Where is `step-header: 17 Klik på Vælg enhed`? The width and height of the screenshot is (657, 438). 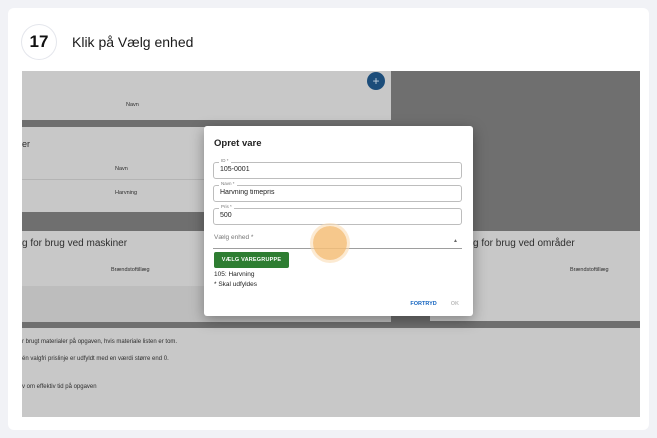
step-header: 17 Klik på Vælg enhed is located at coordinates (108, 42).